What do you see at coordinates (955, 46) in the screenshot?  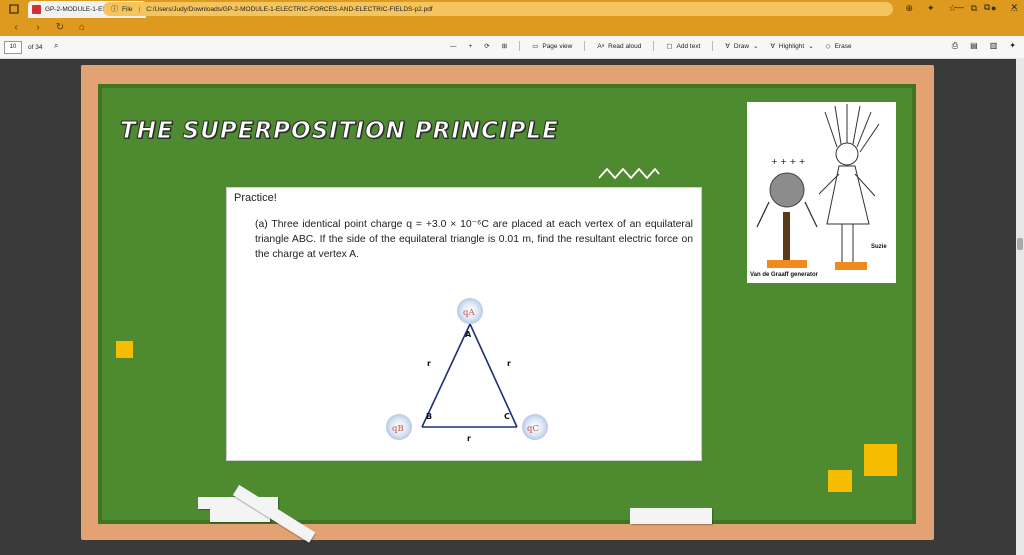 I see `print-icon: ⎙` at bounding box center [955, 46].